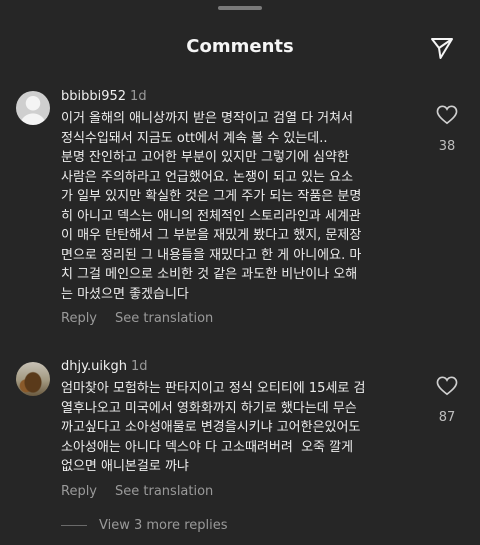 Image resolution: width=480 pixels, height=545 pixels. I want to click on header: Comments, so click(240, 48).